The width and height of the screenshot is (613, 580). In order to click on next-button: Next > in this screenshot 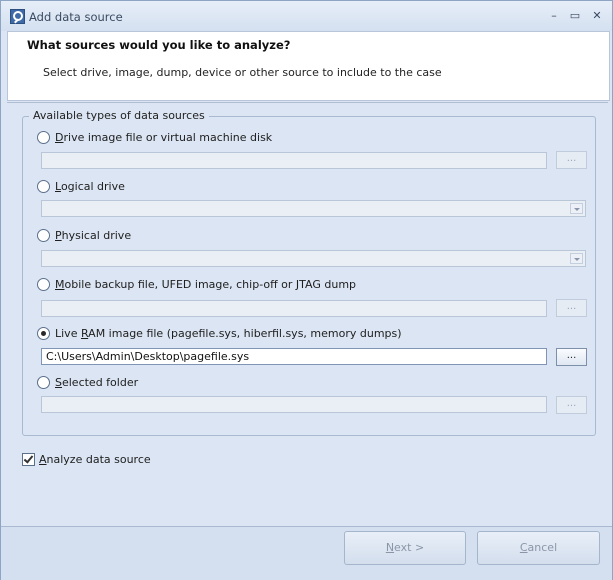, I will do `click(405, 548)`.